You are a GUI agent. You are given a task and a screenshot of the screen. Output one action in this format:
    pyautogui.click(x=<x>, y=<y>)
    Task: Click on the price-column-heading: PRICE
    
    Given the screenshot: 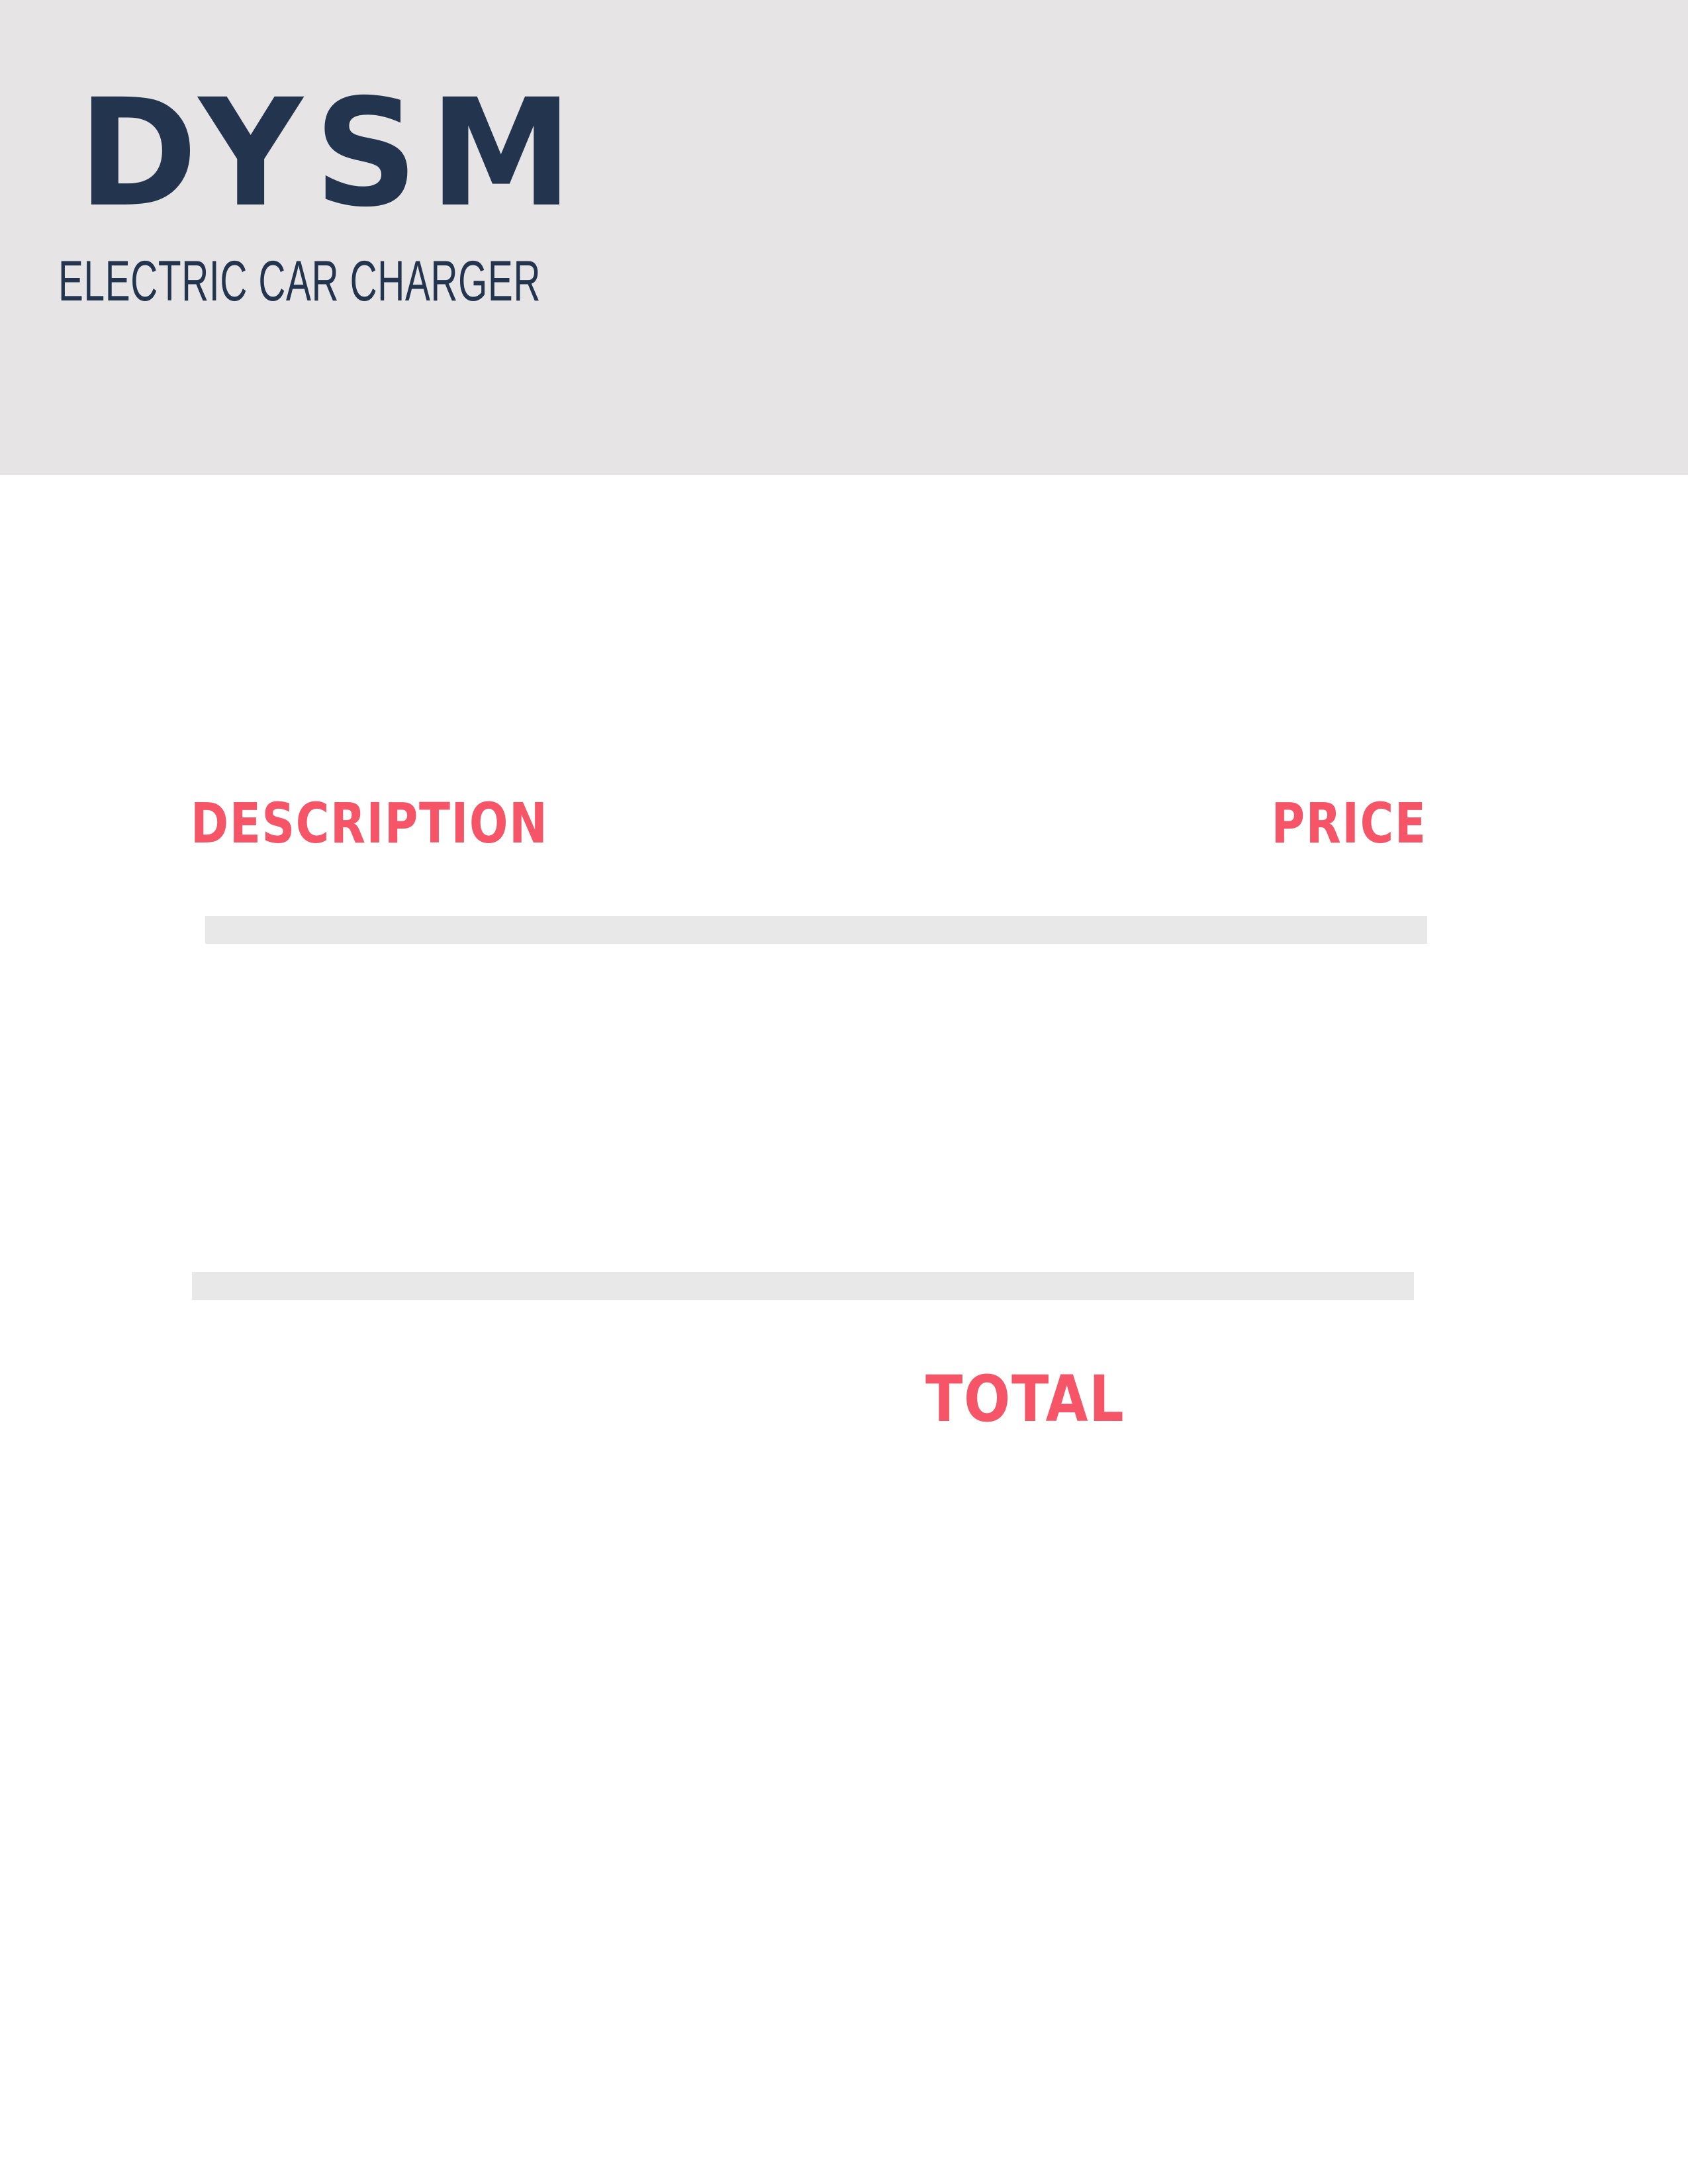 What is the action you would take?
    pyautogui.click(x=1349, y=823)
    